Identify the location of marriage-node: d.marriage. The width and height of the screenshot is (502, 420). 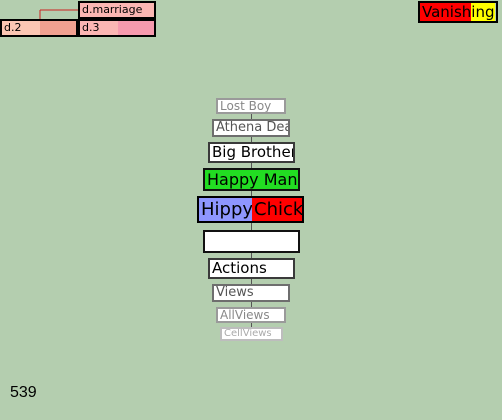
(117, 10).